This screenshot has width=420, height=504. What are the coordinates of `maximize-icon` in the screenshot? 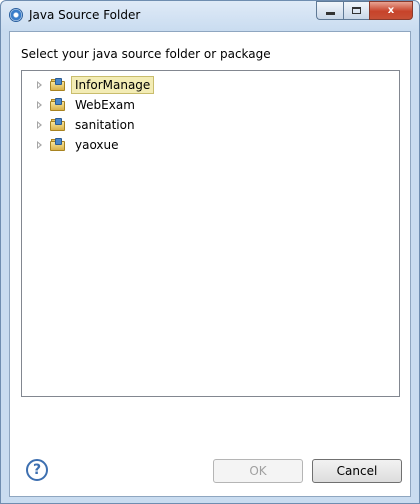 It's located at (356, 10).